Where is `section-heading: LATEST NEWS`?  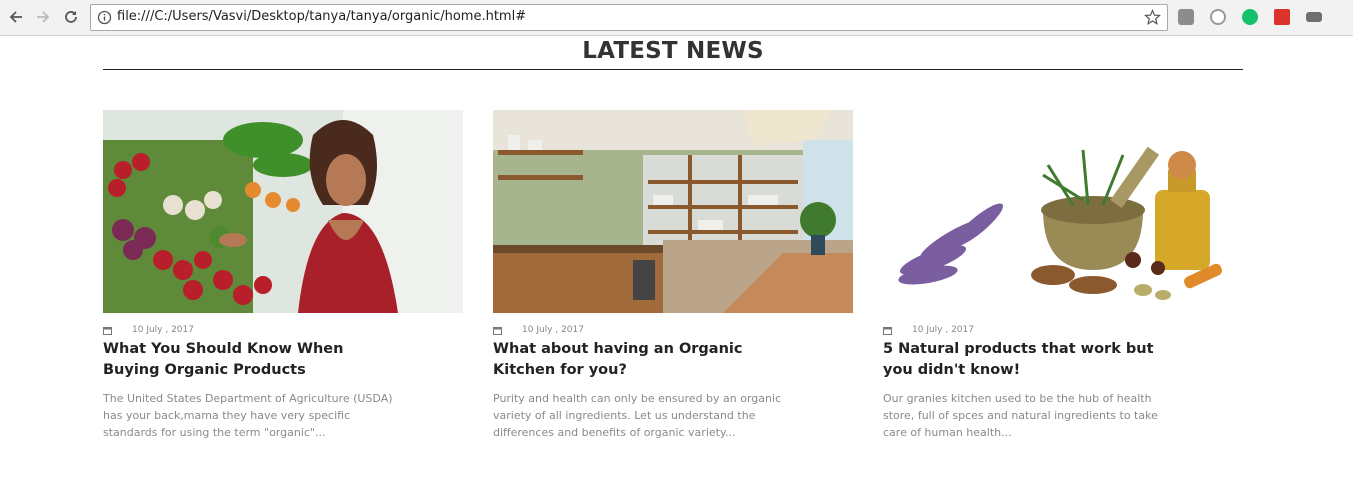 section-heading: LATEST NEWS is located at coordinates (673, 51).